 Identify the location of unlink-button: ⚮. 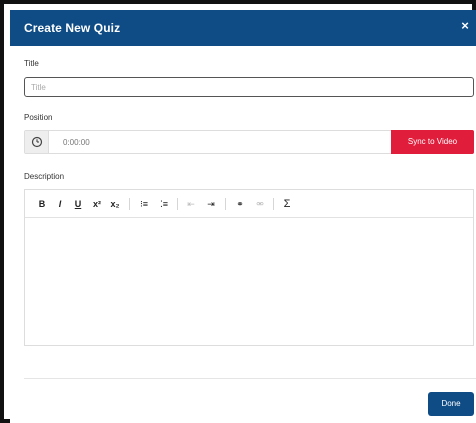
(260, 204).